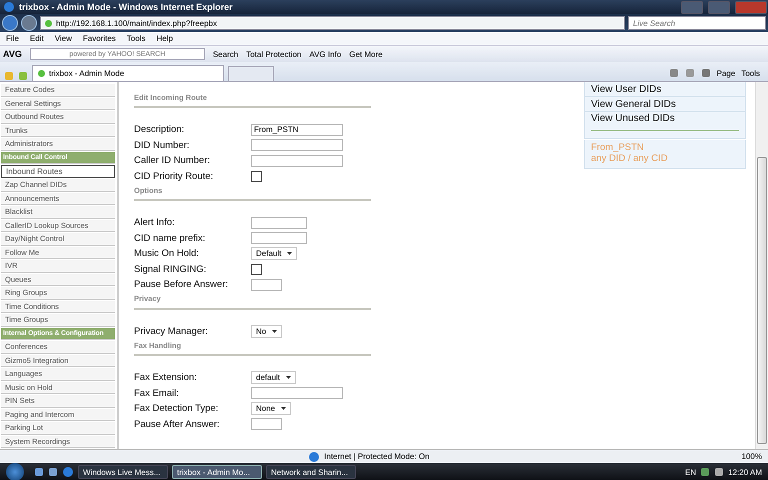  I want to click on toolbar-button: Search, so click(225, 54).